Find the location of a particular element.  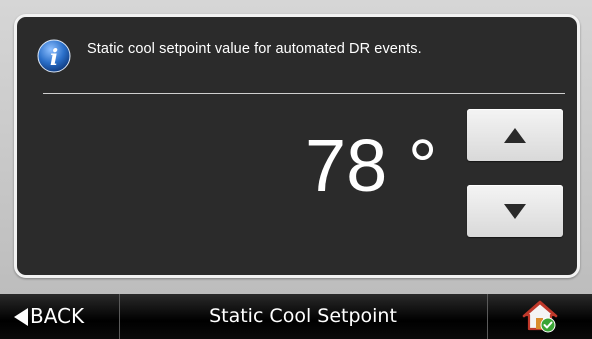

arrow-down-icon is located at coordinates (515, 211).